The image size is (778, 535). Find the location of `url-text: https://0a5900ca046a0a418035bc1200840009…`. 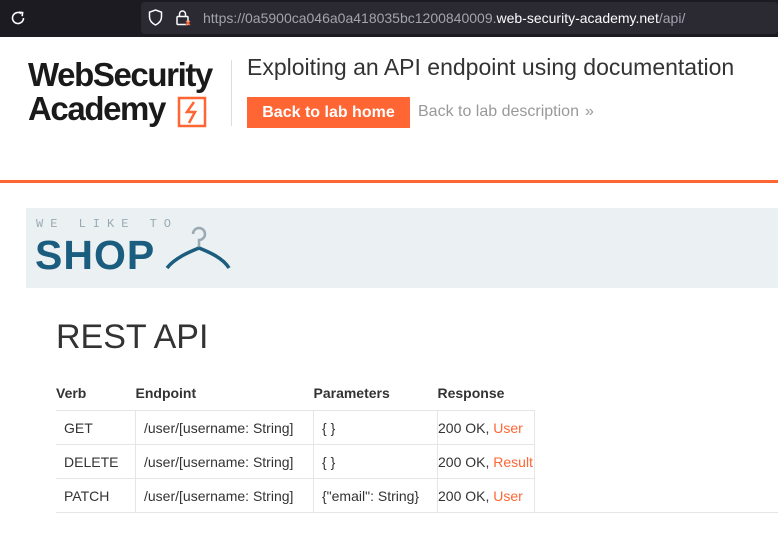

url-text: https://0a5900ca046a0a418035bc1200840009… is located at coordinates (444, 18).